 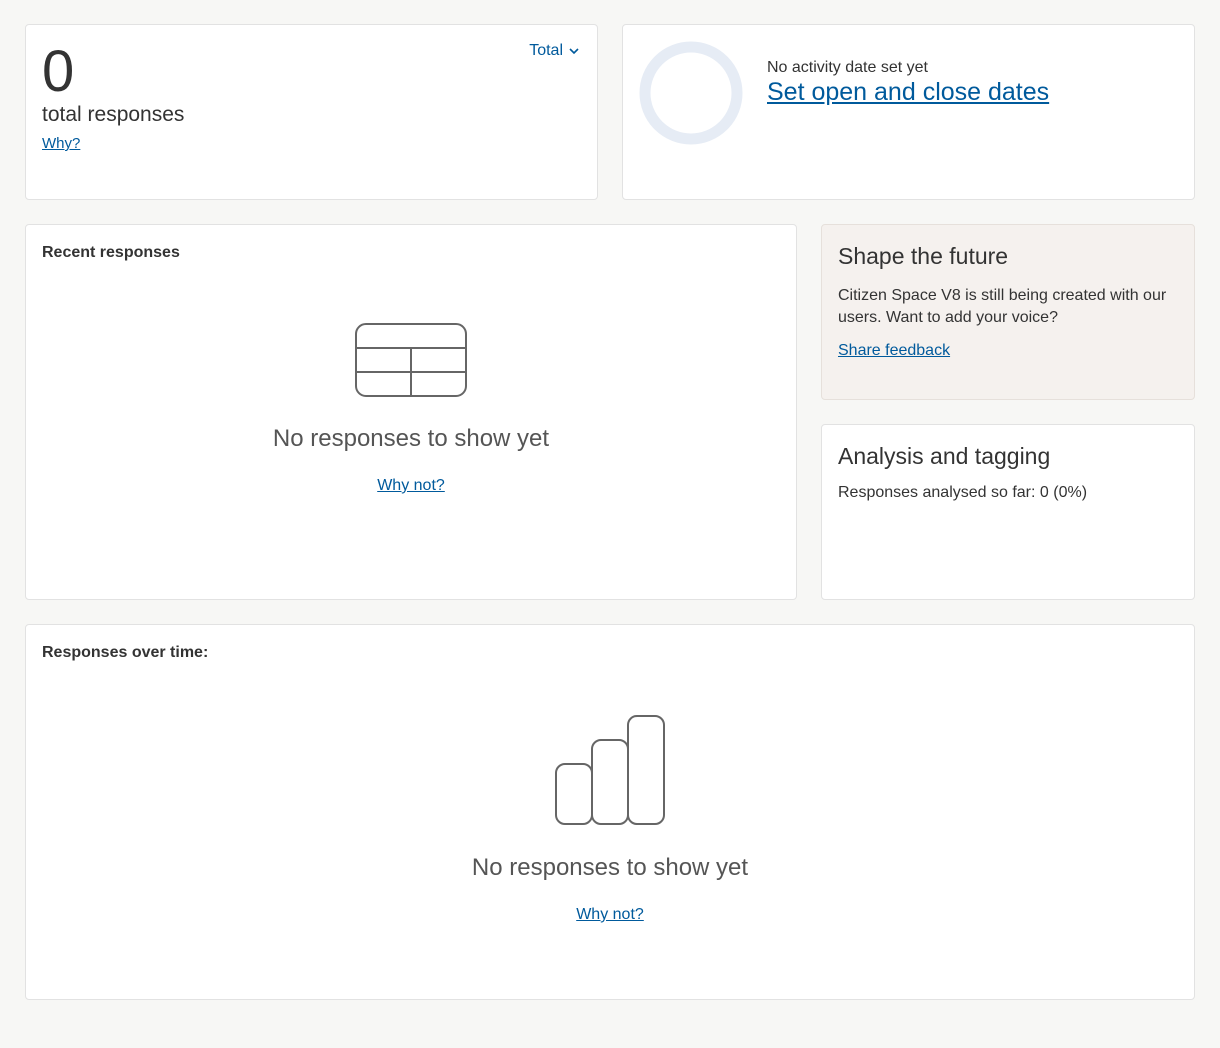 What do you see at coordinates (411, 360) in the screenshot?
I see `table-icon` at bounding box center [411, 360].